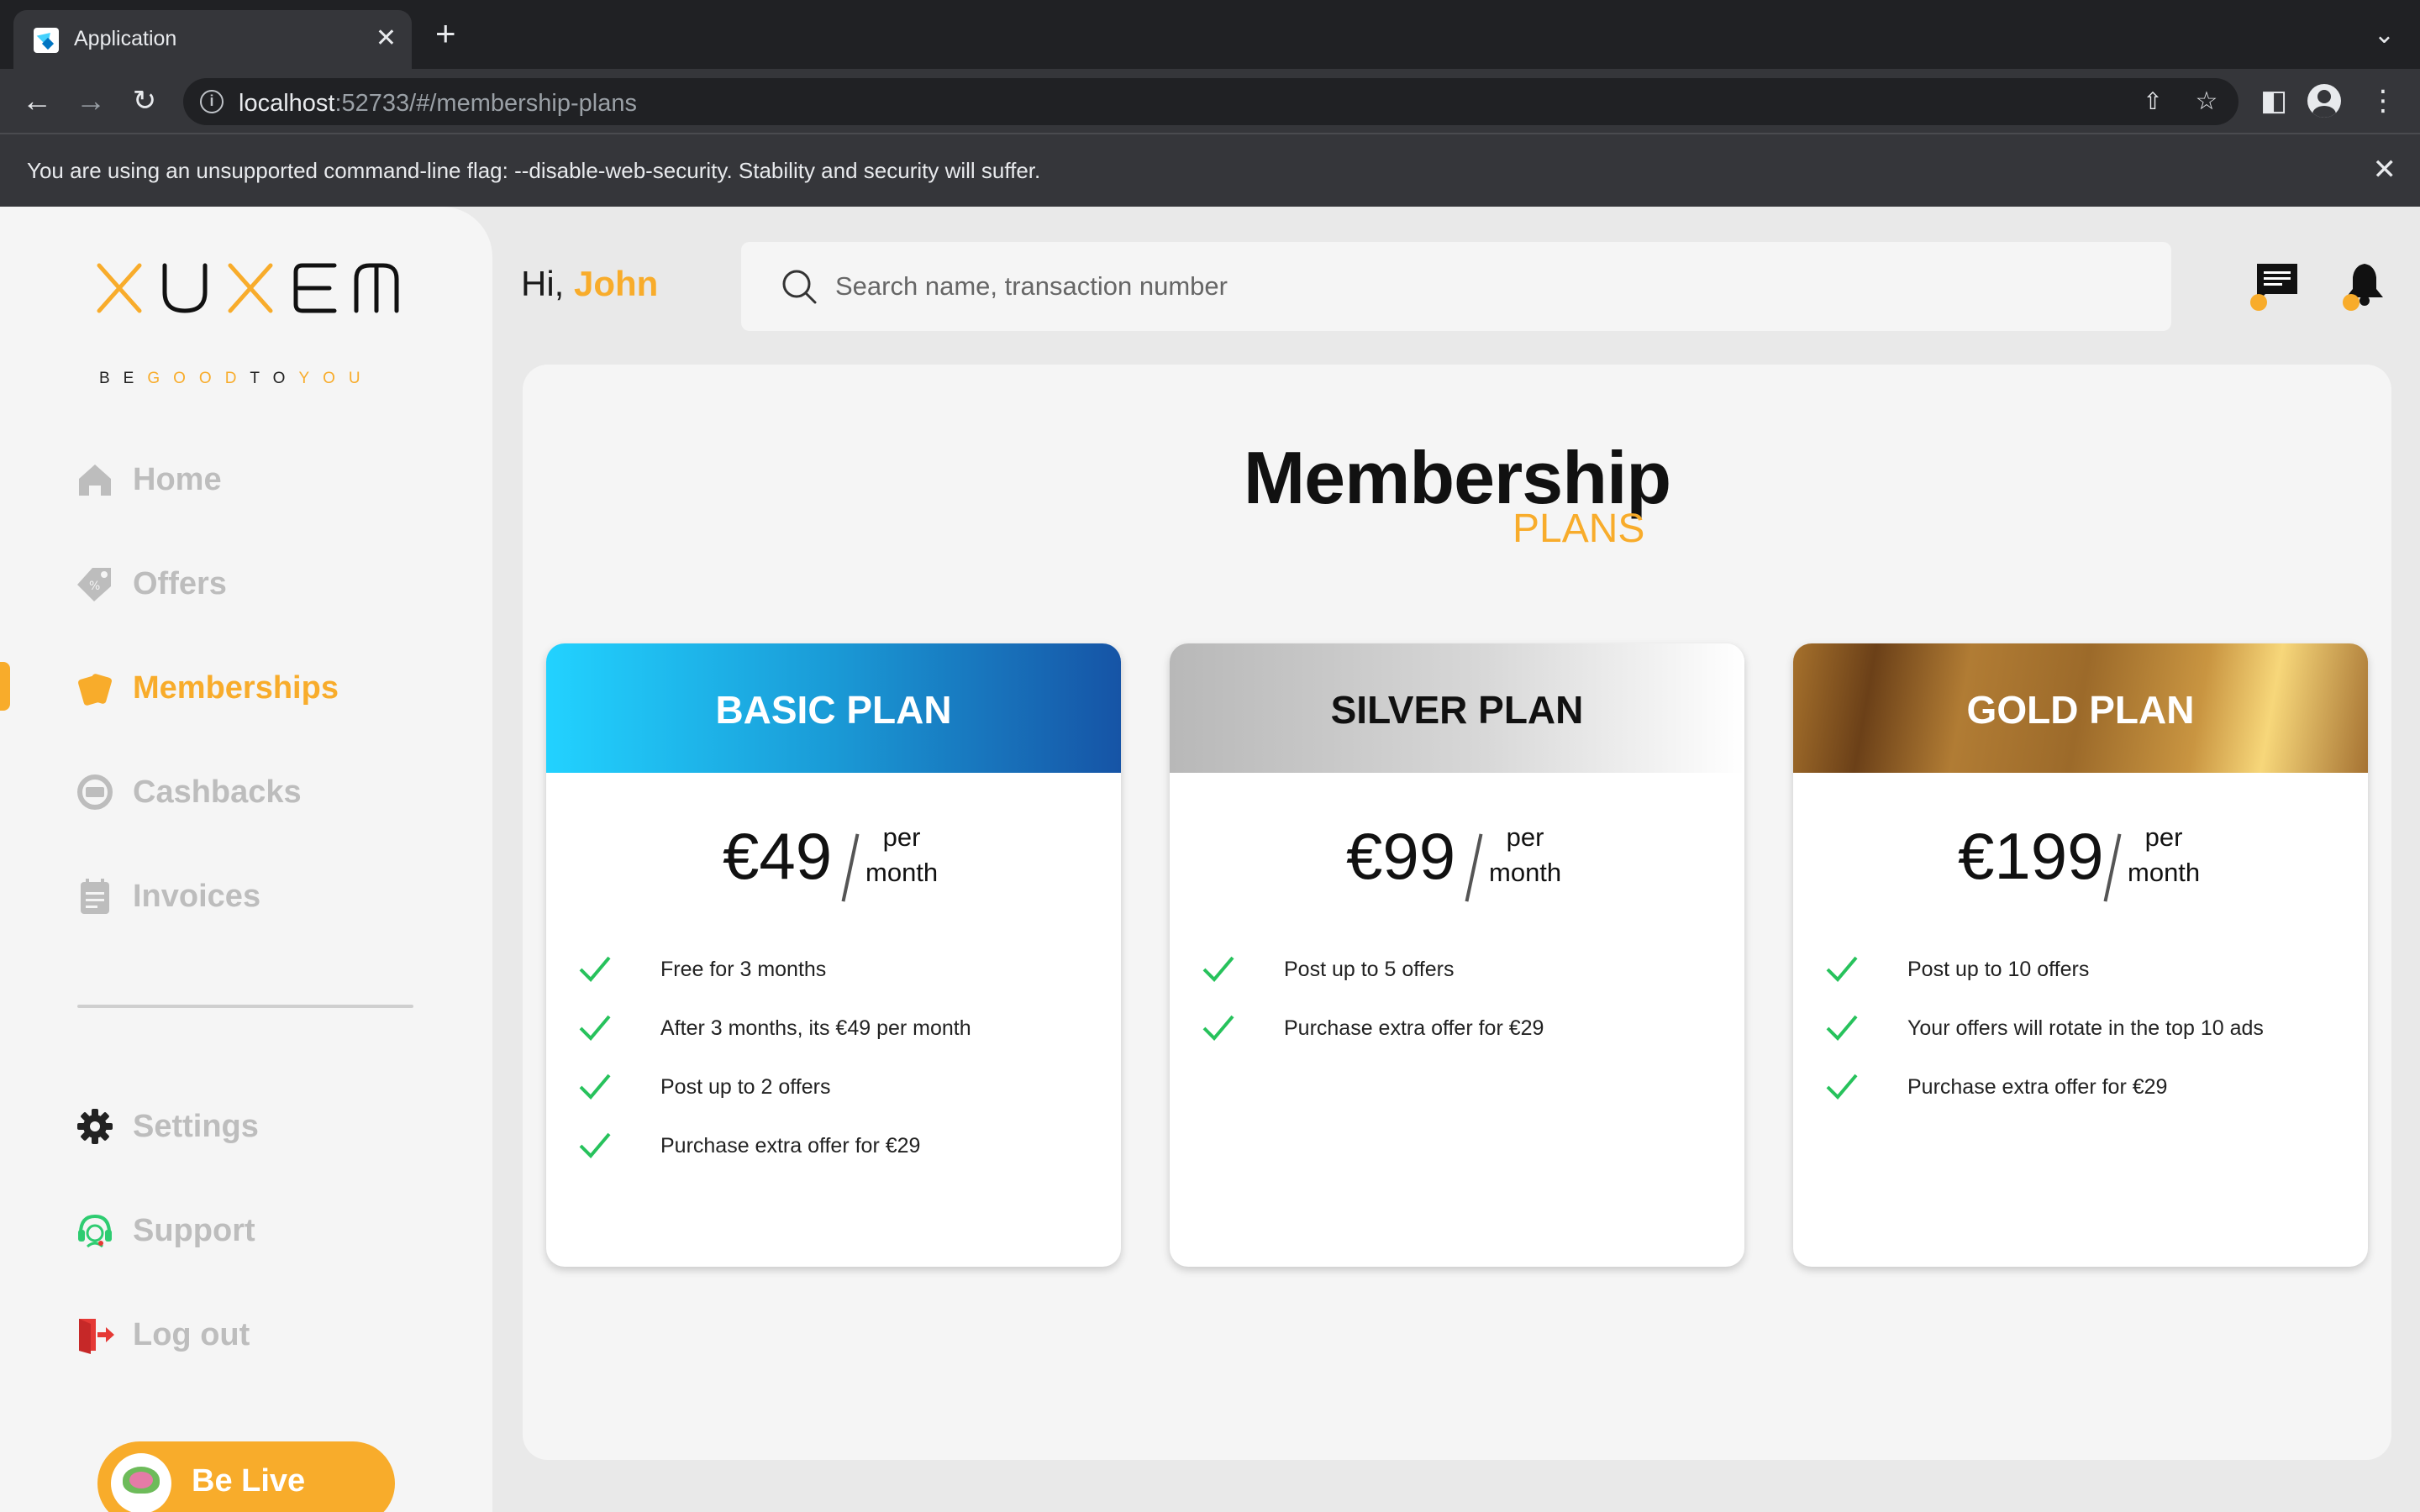 This screenshot has width=2420, height=1512. I want to click on plan-price: €49 per month, so click(833, 852).